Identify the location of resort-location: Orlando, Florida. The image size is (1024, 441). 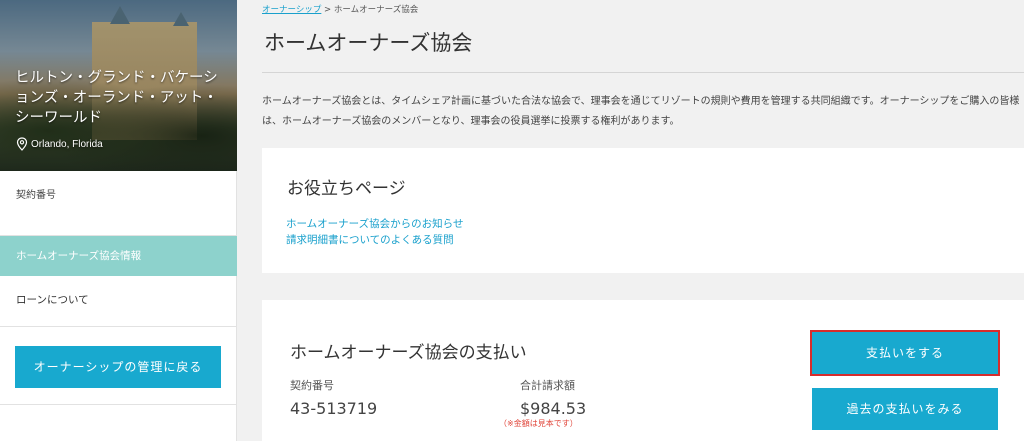
(59, 144).